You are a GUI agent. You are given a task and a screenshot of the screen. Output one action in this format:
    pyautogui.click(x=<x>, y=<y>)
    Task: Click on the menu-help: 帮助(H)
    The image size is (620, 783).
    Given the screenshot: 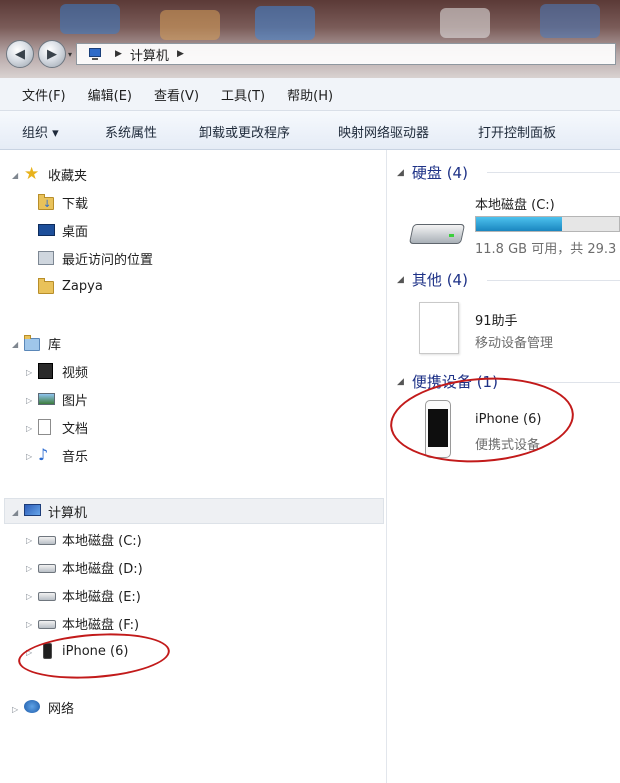 What is the action you would take?
    pyautogui.click(x=310, y=94)
    